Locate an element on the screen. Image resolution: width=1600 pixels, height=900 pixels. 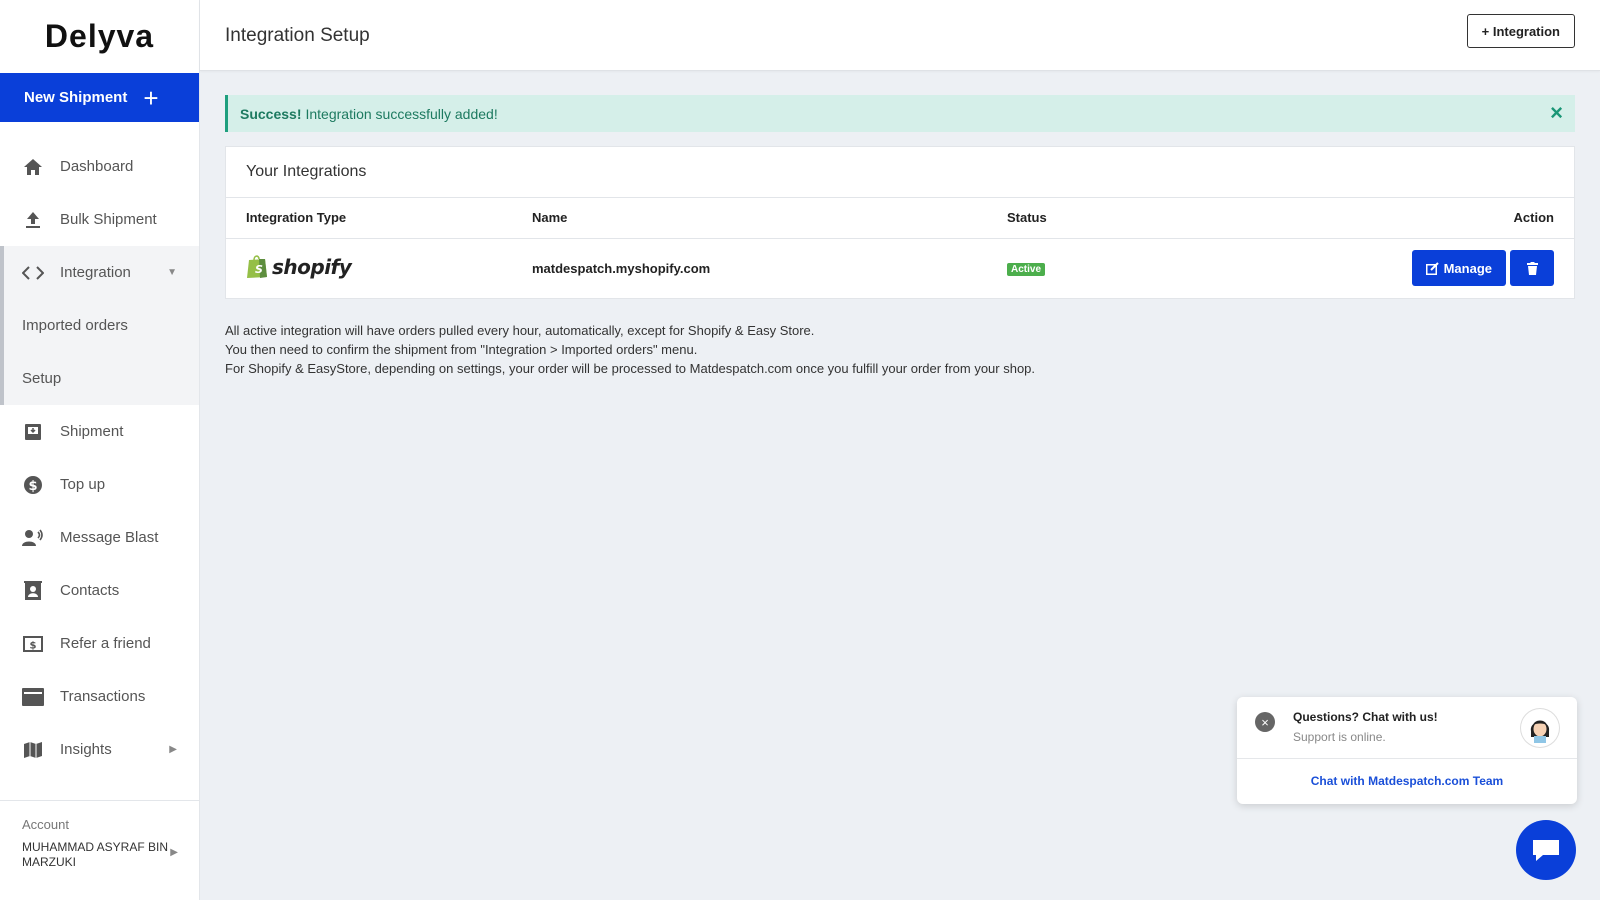
sidebar-item-label: Bulk Shipment is located at coordinates (108, 219).